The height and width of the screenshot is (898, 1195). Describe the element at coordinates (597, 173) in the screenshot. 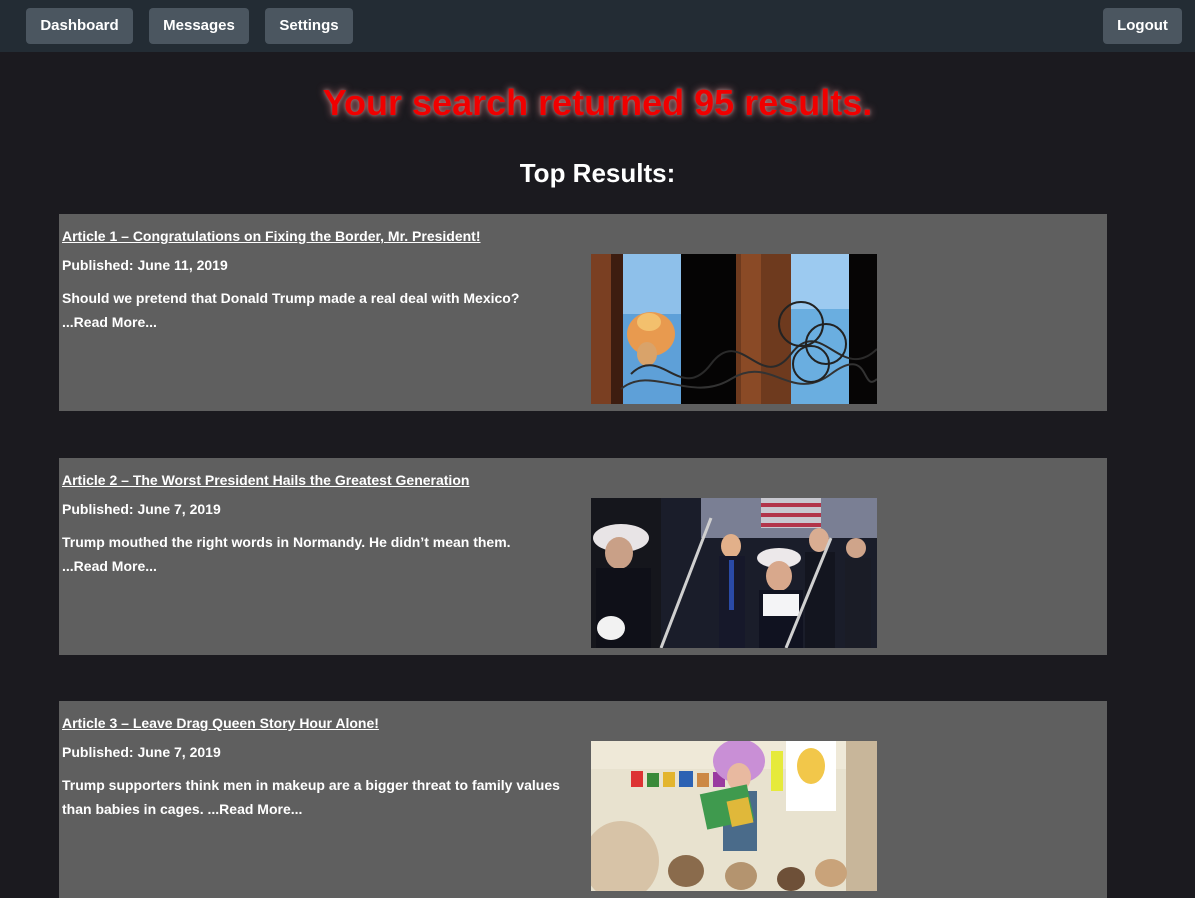

I see `top-results-heading: Top Results:` at that location.